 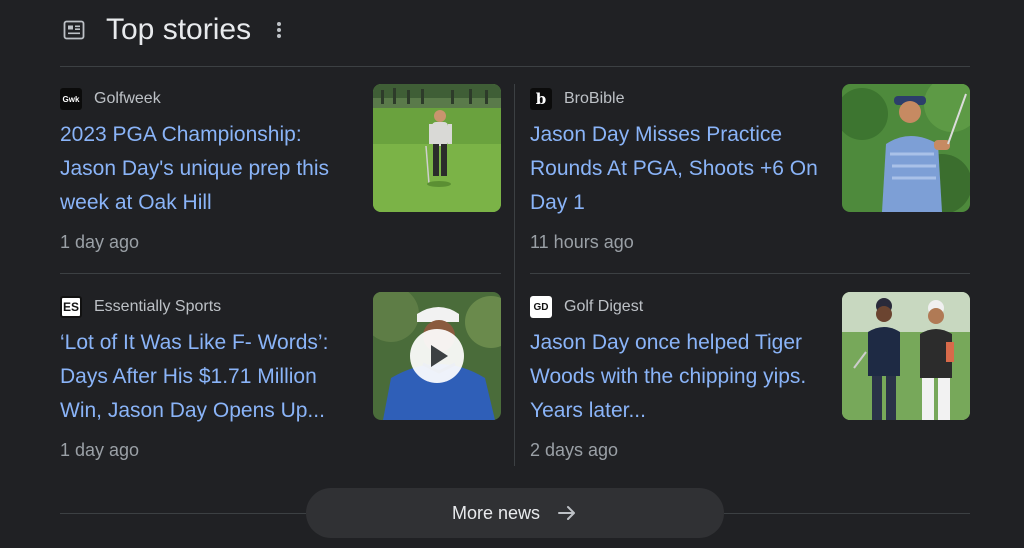 I want to click on story-source: ES Essentially Sports, so click(x=140, y=307).